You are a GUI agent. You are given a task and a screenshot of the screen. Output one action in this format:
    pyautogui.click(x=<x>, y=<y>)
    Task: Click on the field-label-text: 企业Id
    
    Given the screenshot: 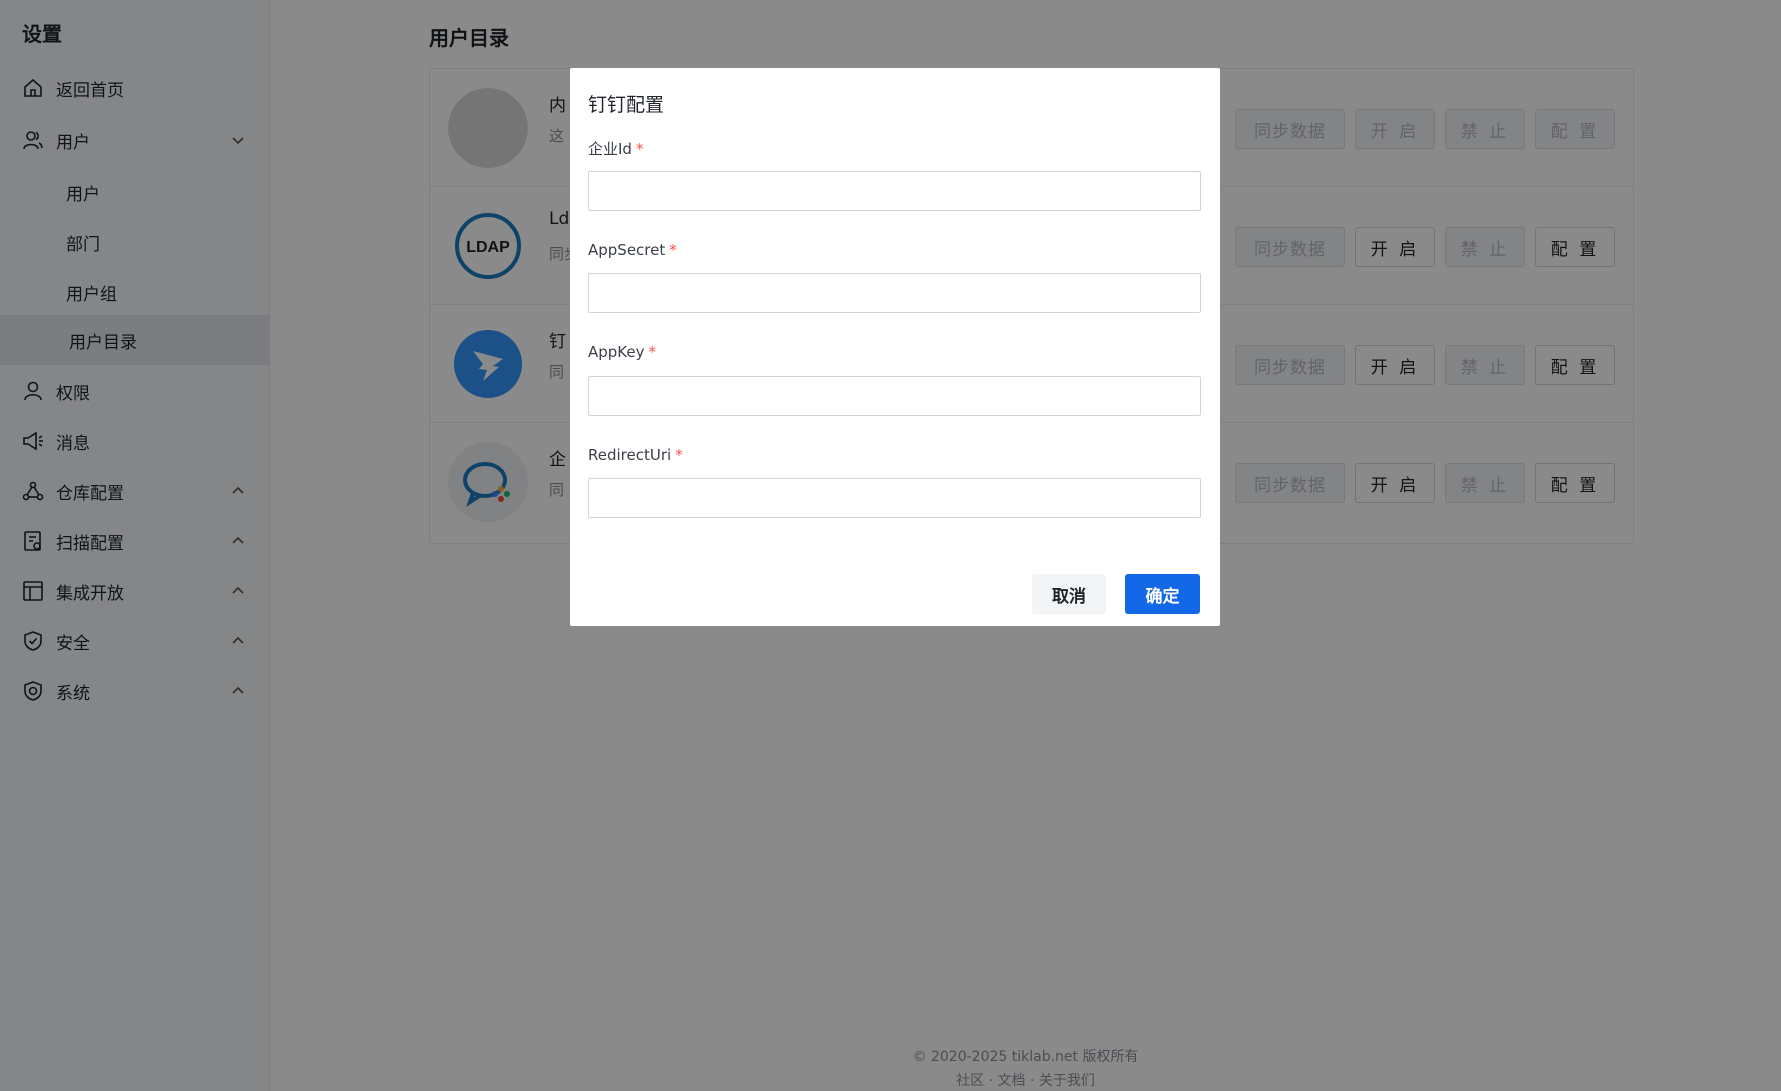 What is the action you would take?
    pyautogui.click(x=610, y=149)
    